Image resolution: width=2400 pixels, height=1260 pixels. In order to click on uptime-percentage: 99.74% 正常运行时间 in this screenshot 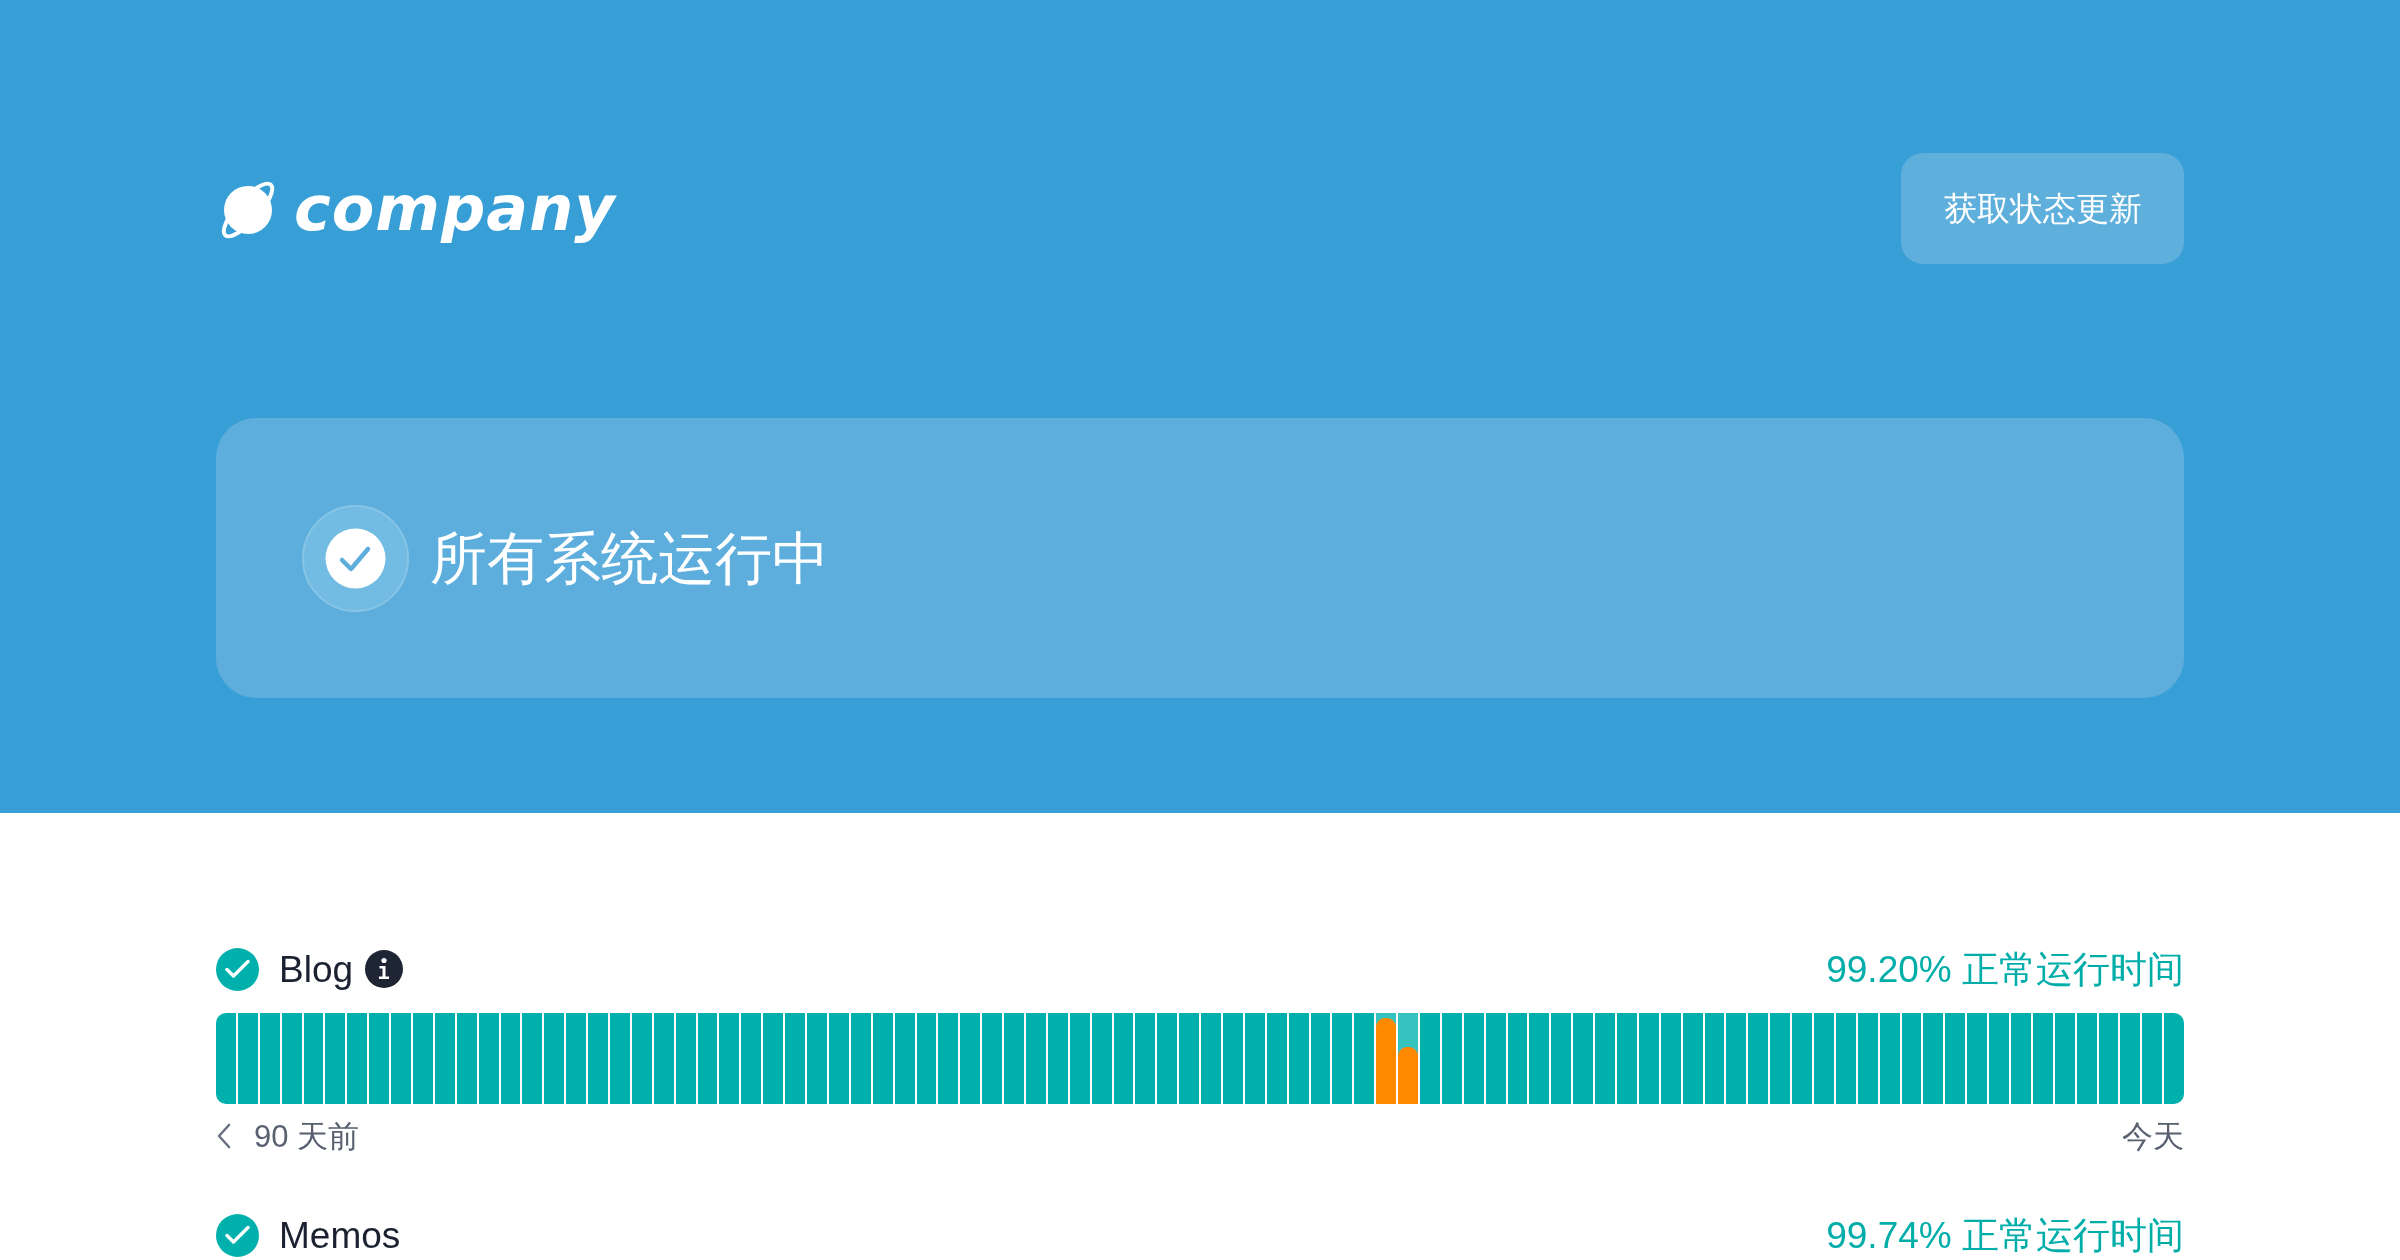, I will do `click(2005, 1235)`.